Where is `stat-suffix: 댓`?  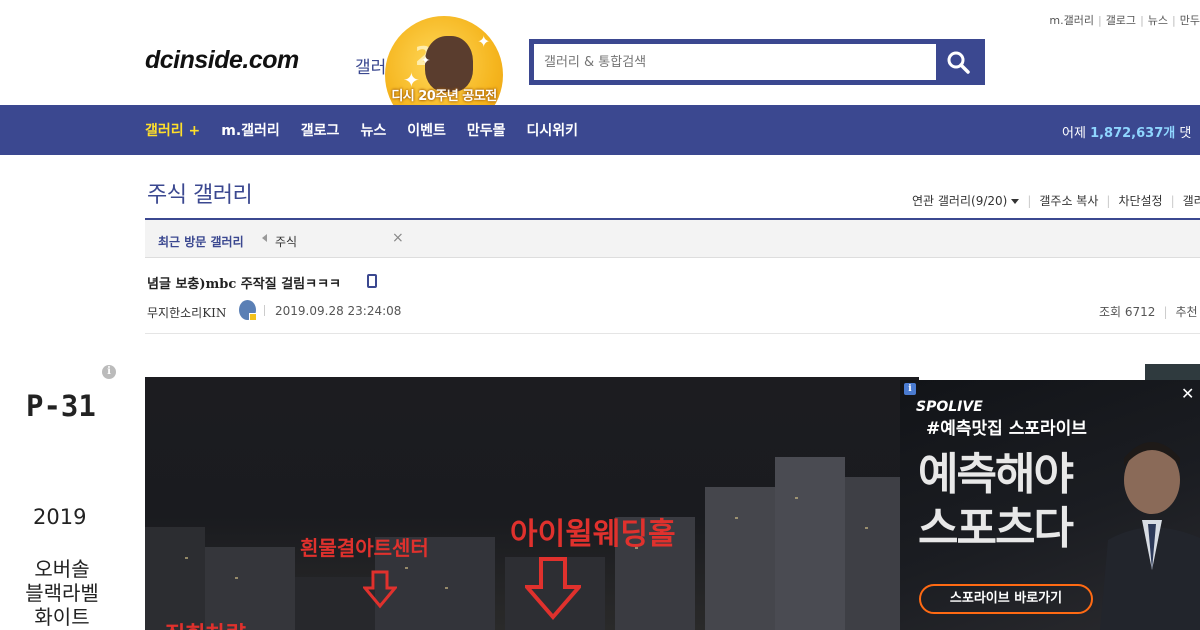 stat-suffix: 댓 is located at coordinates (1185, 133).